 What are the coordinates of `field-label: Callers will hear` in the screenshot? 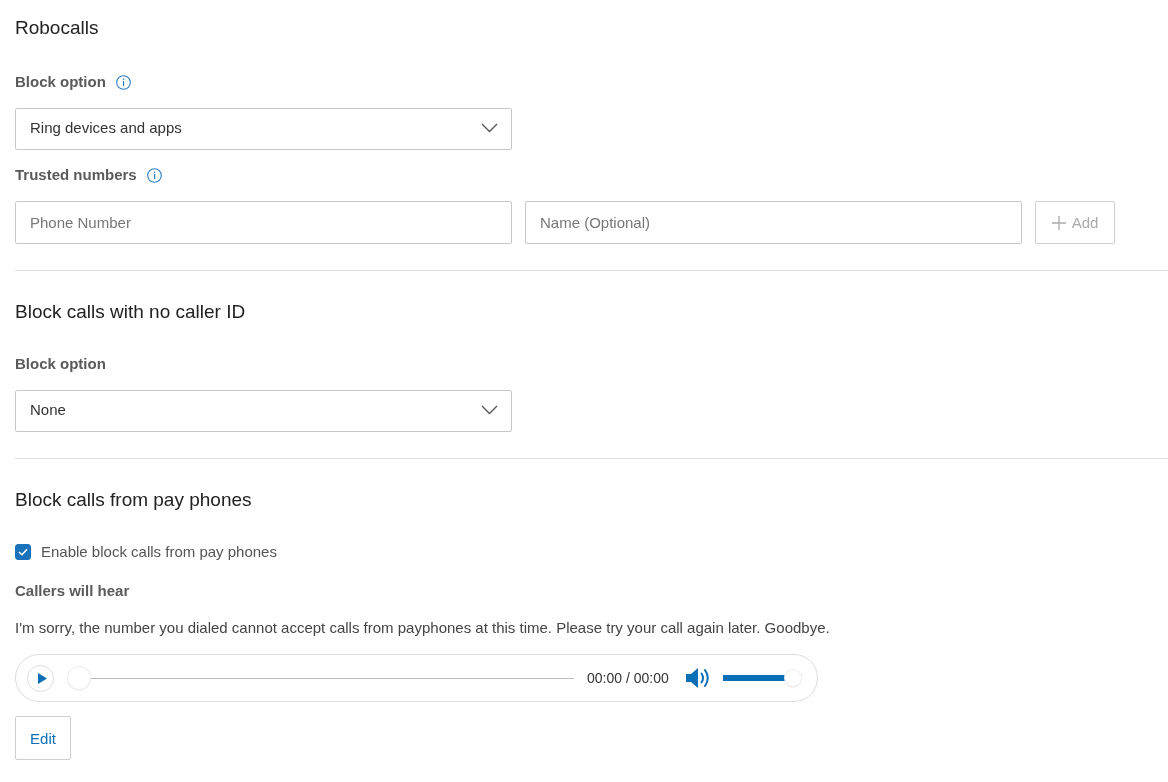 It's located at (72, 591).